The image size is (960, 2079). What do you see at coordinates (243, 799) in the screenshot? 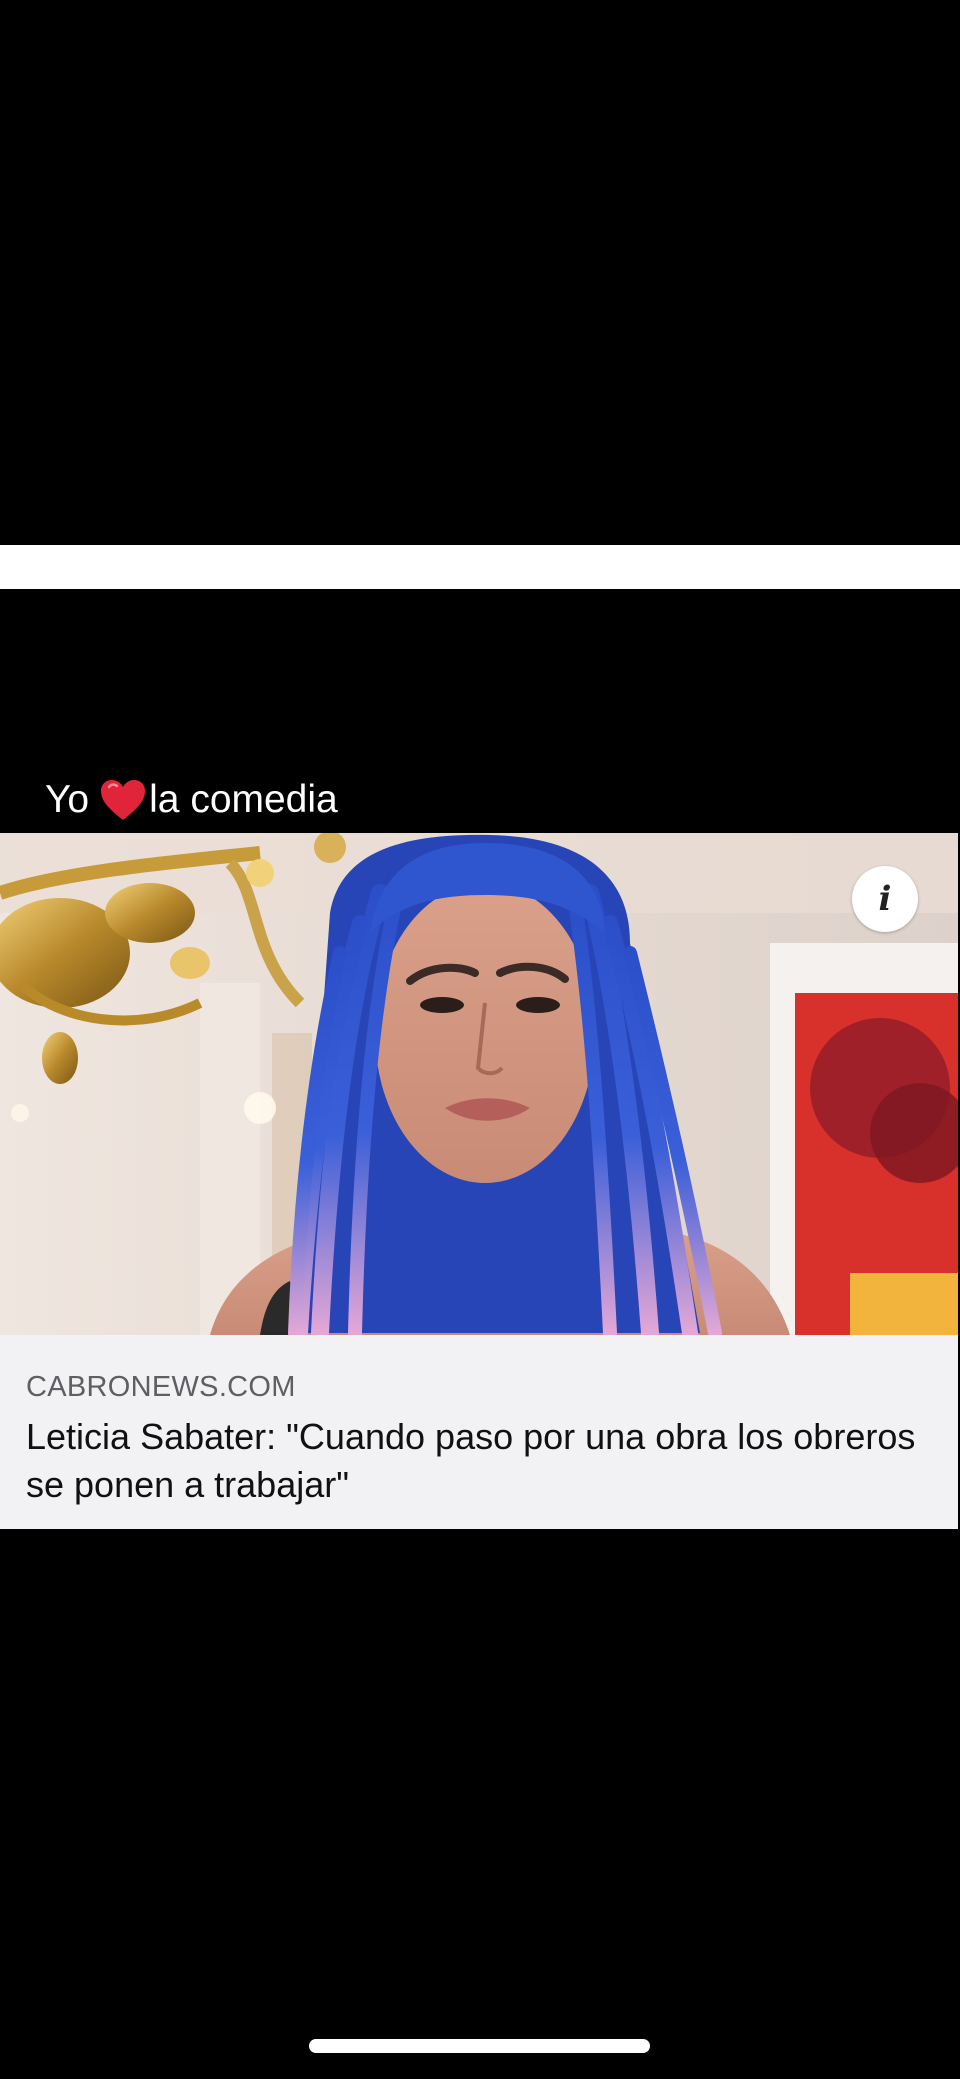
I see `caption-text-end: la comedia` at bounding box center [243, 799].